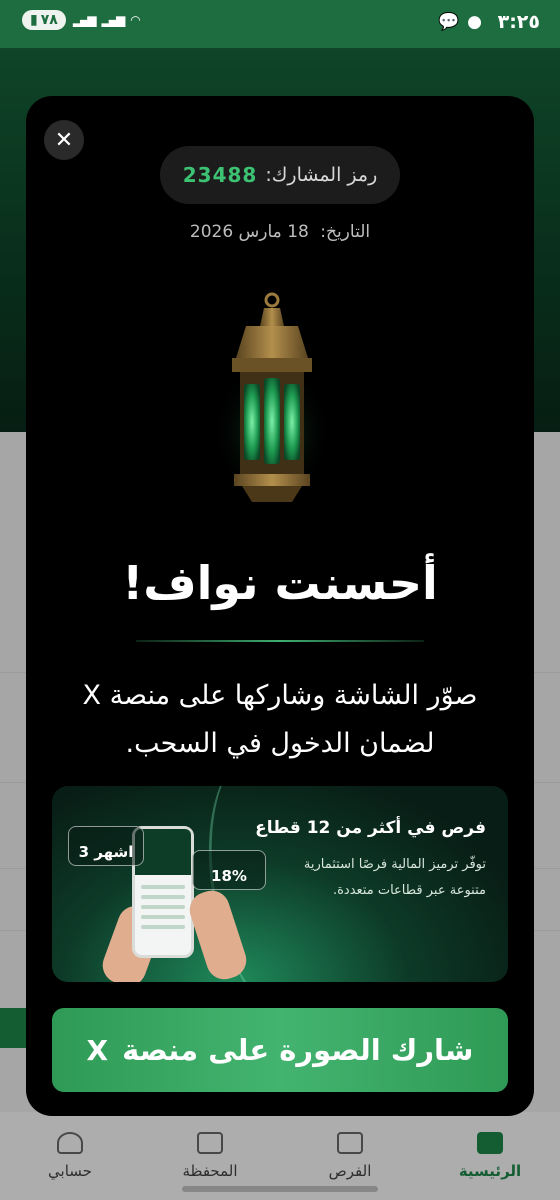 This screenshot has height=1200, width=560. What do you see at coordinates (97, 1050) in the screenshot?
I see `x-logo-icon: X` at bounding box center [97, 1050].